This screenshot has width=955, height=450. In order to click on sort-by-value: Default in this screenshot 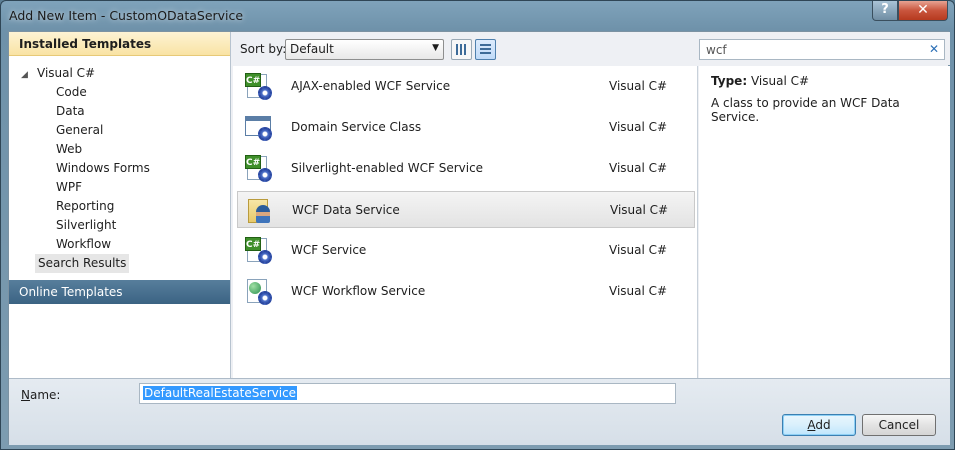, I will do `click(312, 49)`.